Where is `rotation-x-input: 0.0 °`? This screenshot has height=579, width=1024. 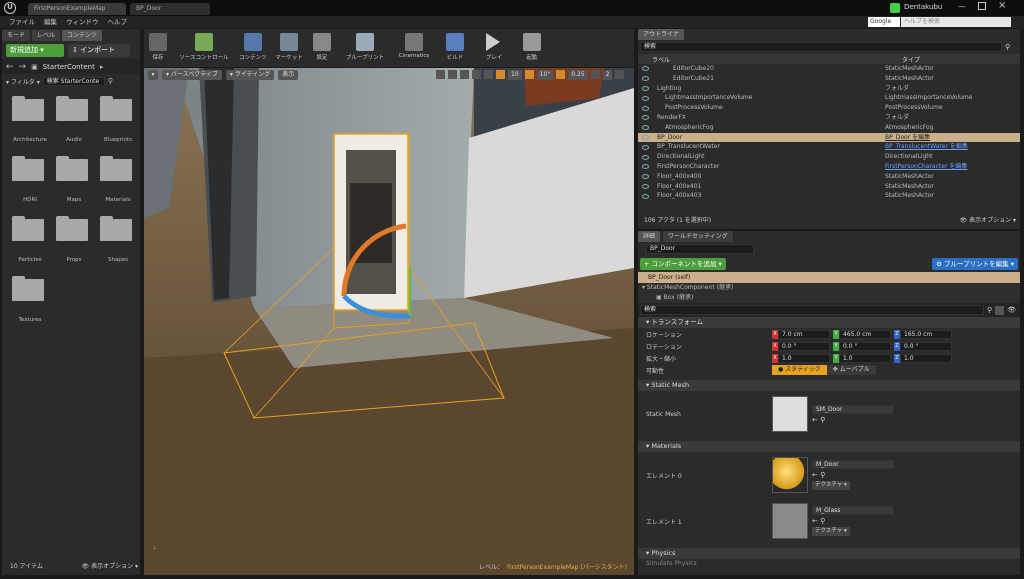 rotation-x-input: 0.0 ° is located at coordinates (804, 346).